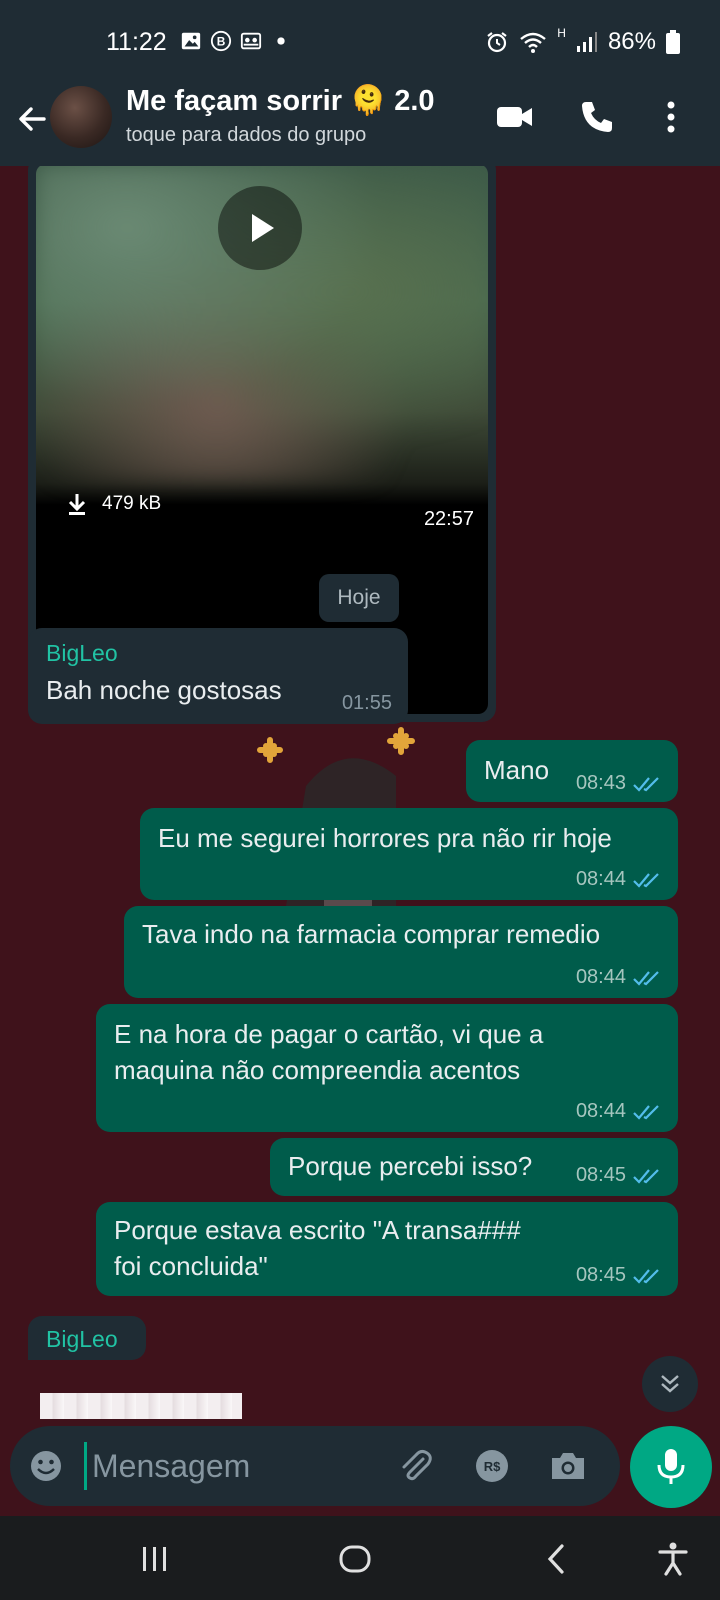 The image size is (720, 1600). What do you see at coordinates (600, 783) in the screenshot?
I see `message-time: 08:43` at bounding box center [600, 783].